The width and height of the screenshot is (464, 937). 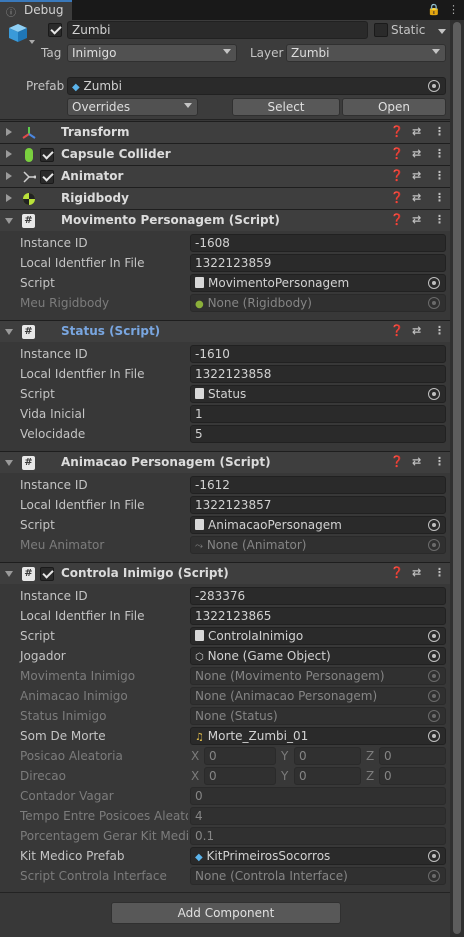 I want to click on movimenta-inimigo-field: None (Movimento Personagem), so click(x=318, y=676).